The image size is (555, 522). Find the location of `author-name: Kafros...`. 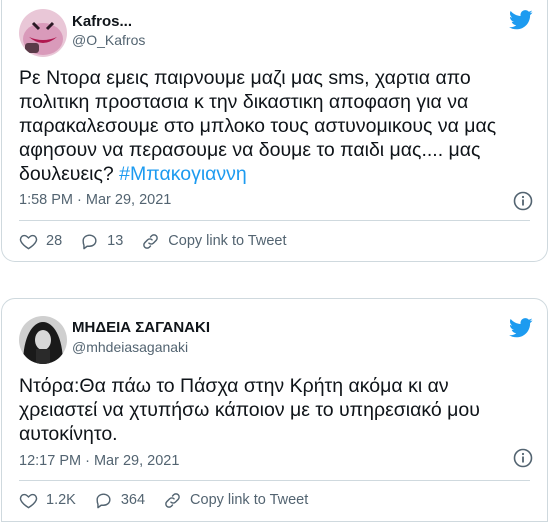

author-name: Kafros... is located at coordinates (102, 21).